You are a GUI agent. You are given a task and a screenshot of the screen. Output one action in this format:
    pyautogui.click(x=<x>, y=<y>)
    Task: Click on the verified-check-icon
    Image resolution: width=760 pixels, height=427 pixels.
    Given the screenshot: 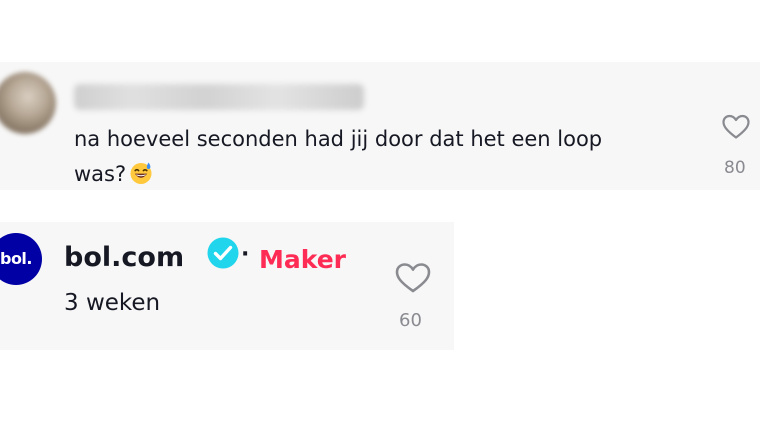 What is the action you would take?
    pyautogui.click(x=223, y=253)
    